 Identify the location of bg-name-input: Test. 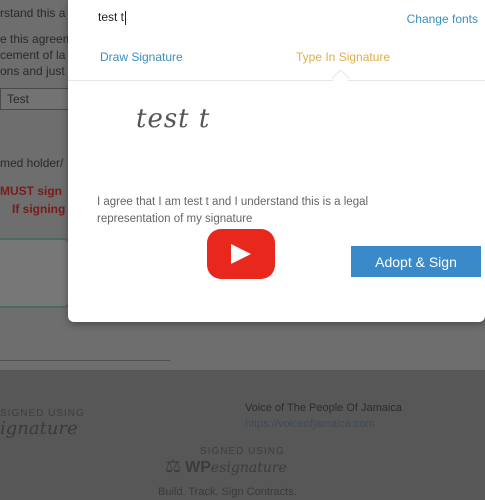
(36, 99).